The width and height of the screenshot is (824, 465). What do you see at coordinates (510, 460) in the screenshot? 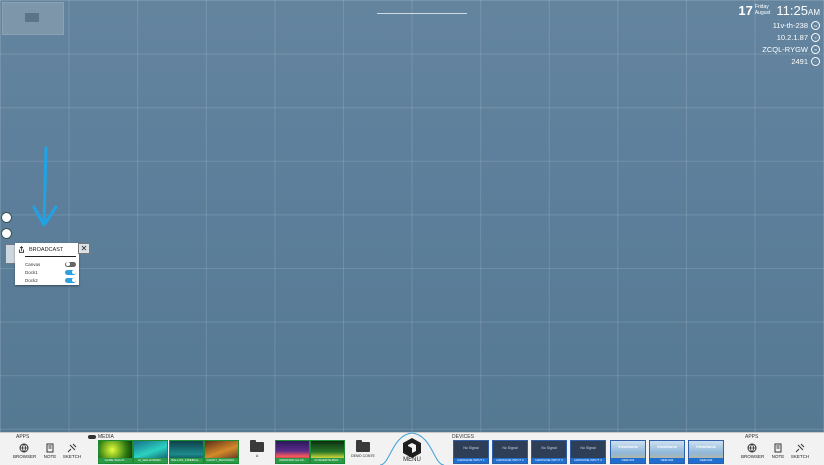
I see `device-caption: HARDLINE INPUT 2` at bounding box center [510, 460].